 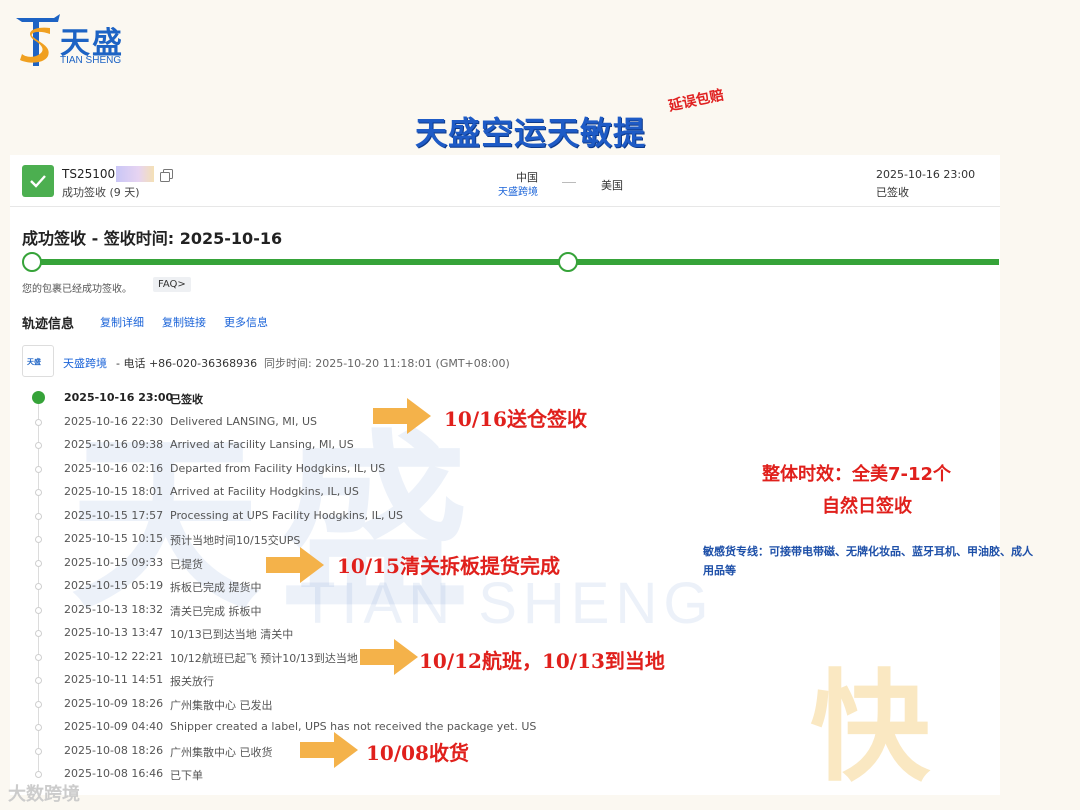 What do you see at coordinates (172, 284) in the screenshot?
I see `faq-button: FAQ>` at bounding box center [172, 284].